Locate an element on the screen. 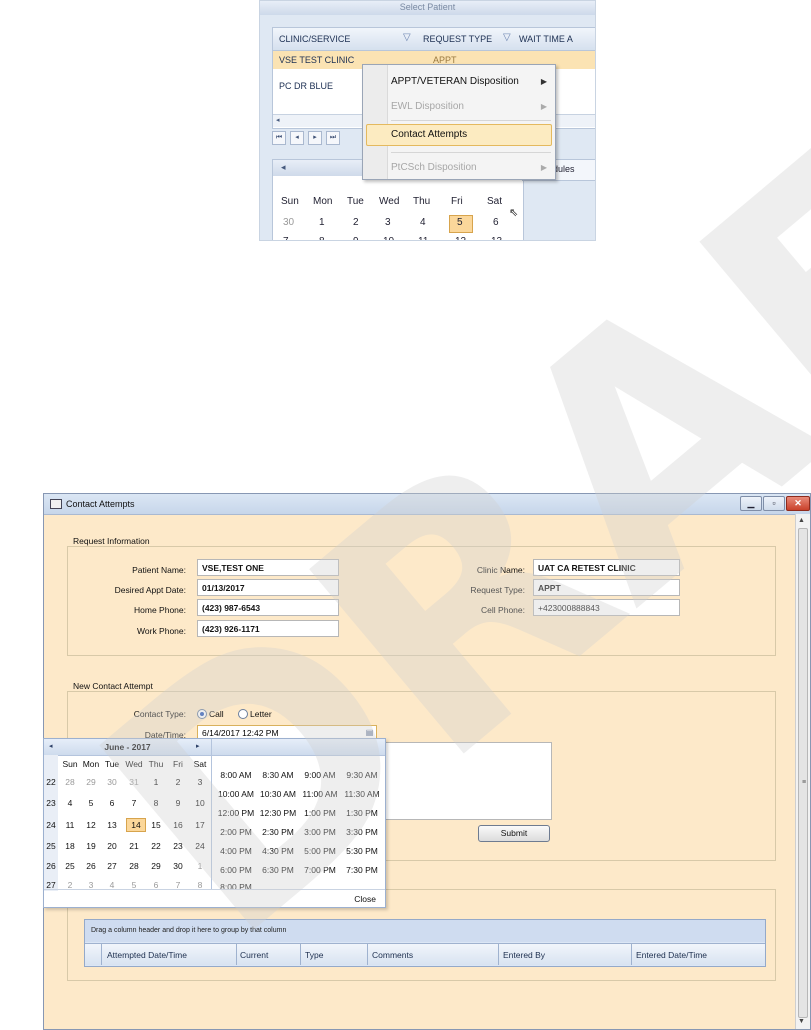  time-slot: 5:00 PM is located at coordinates (320, 851).